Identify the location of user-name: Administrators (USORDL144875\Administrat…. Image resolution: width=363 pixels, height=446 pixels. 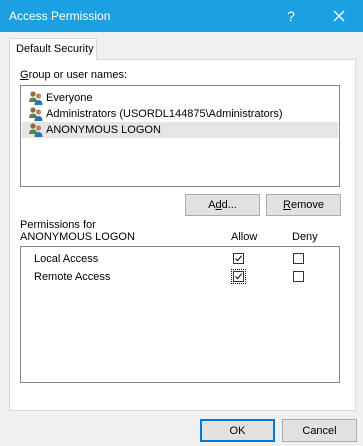
(164, 114).